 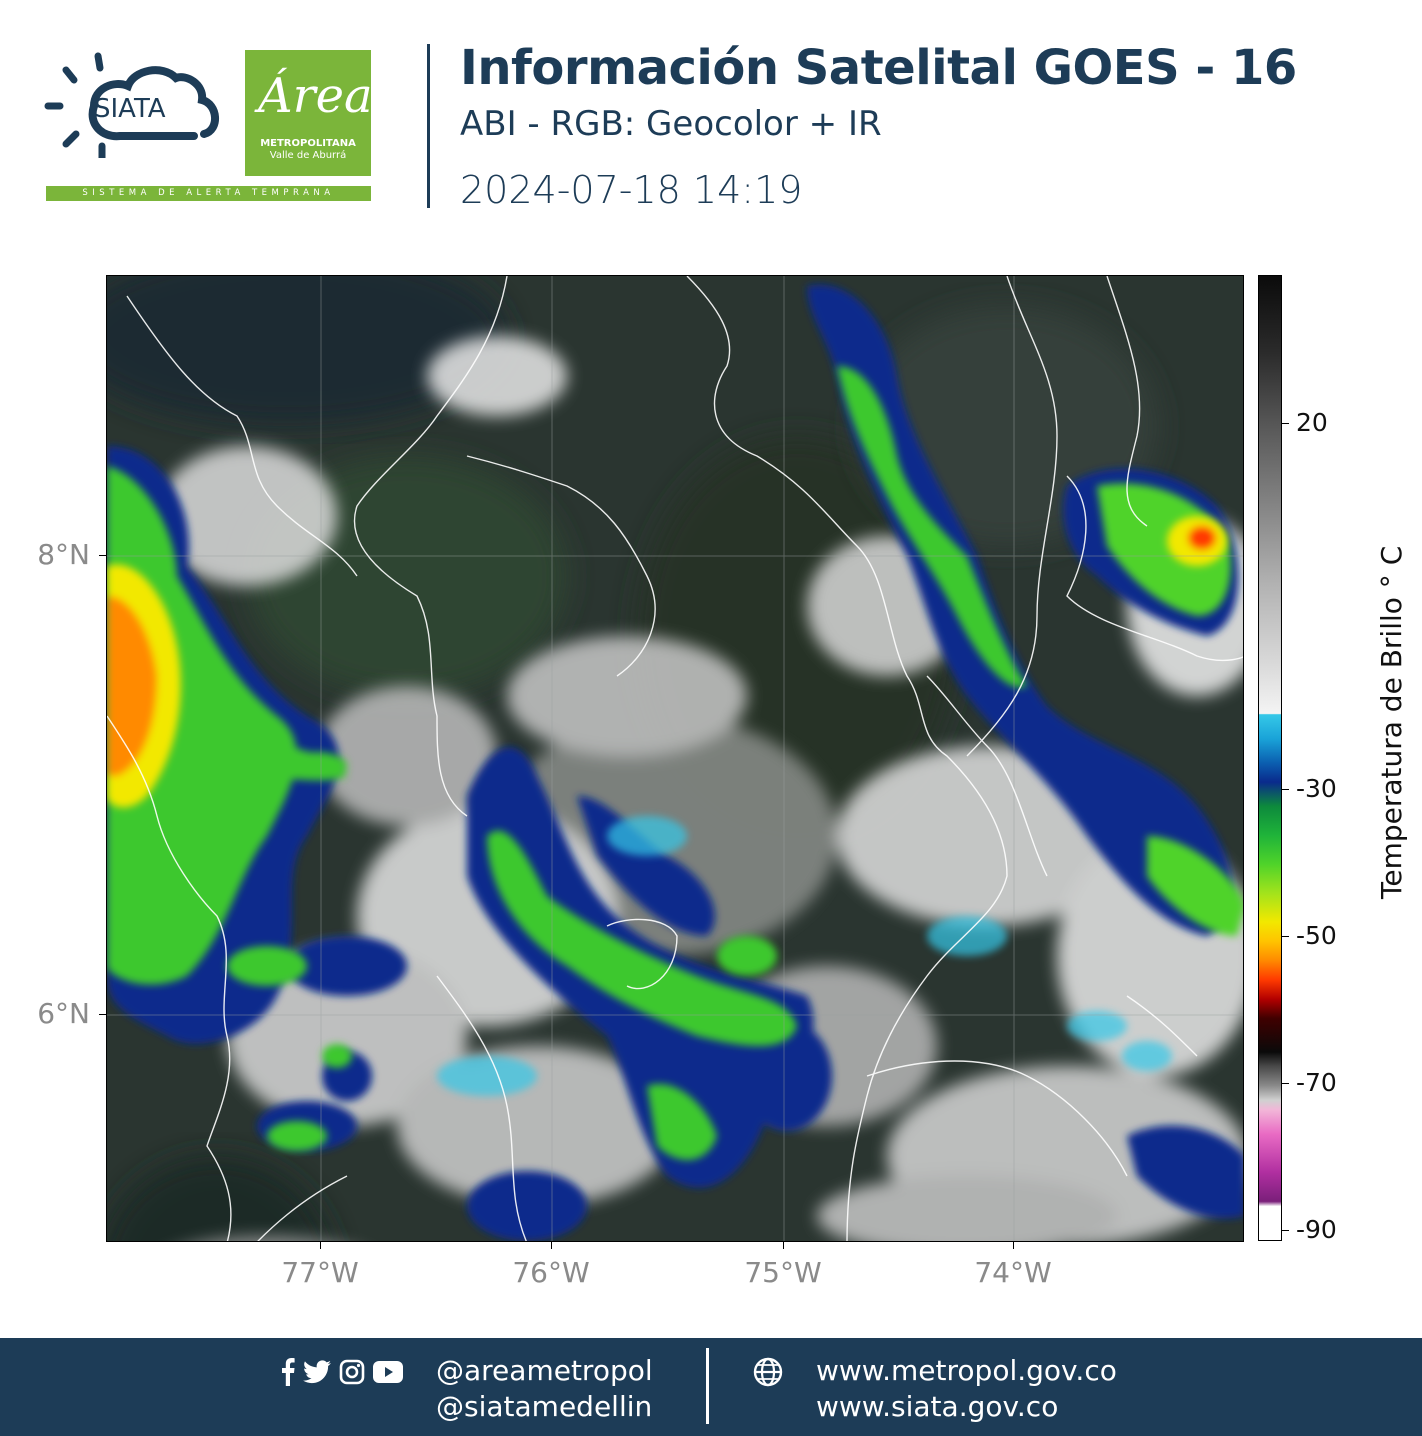 What do you see at coordinates (631, 190) in the screenshot?
I see `image-datetime: 2024-07-18 14:19` at bounding box center [631, 190].